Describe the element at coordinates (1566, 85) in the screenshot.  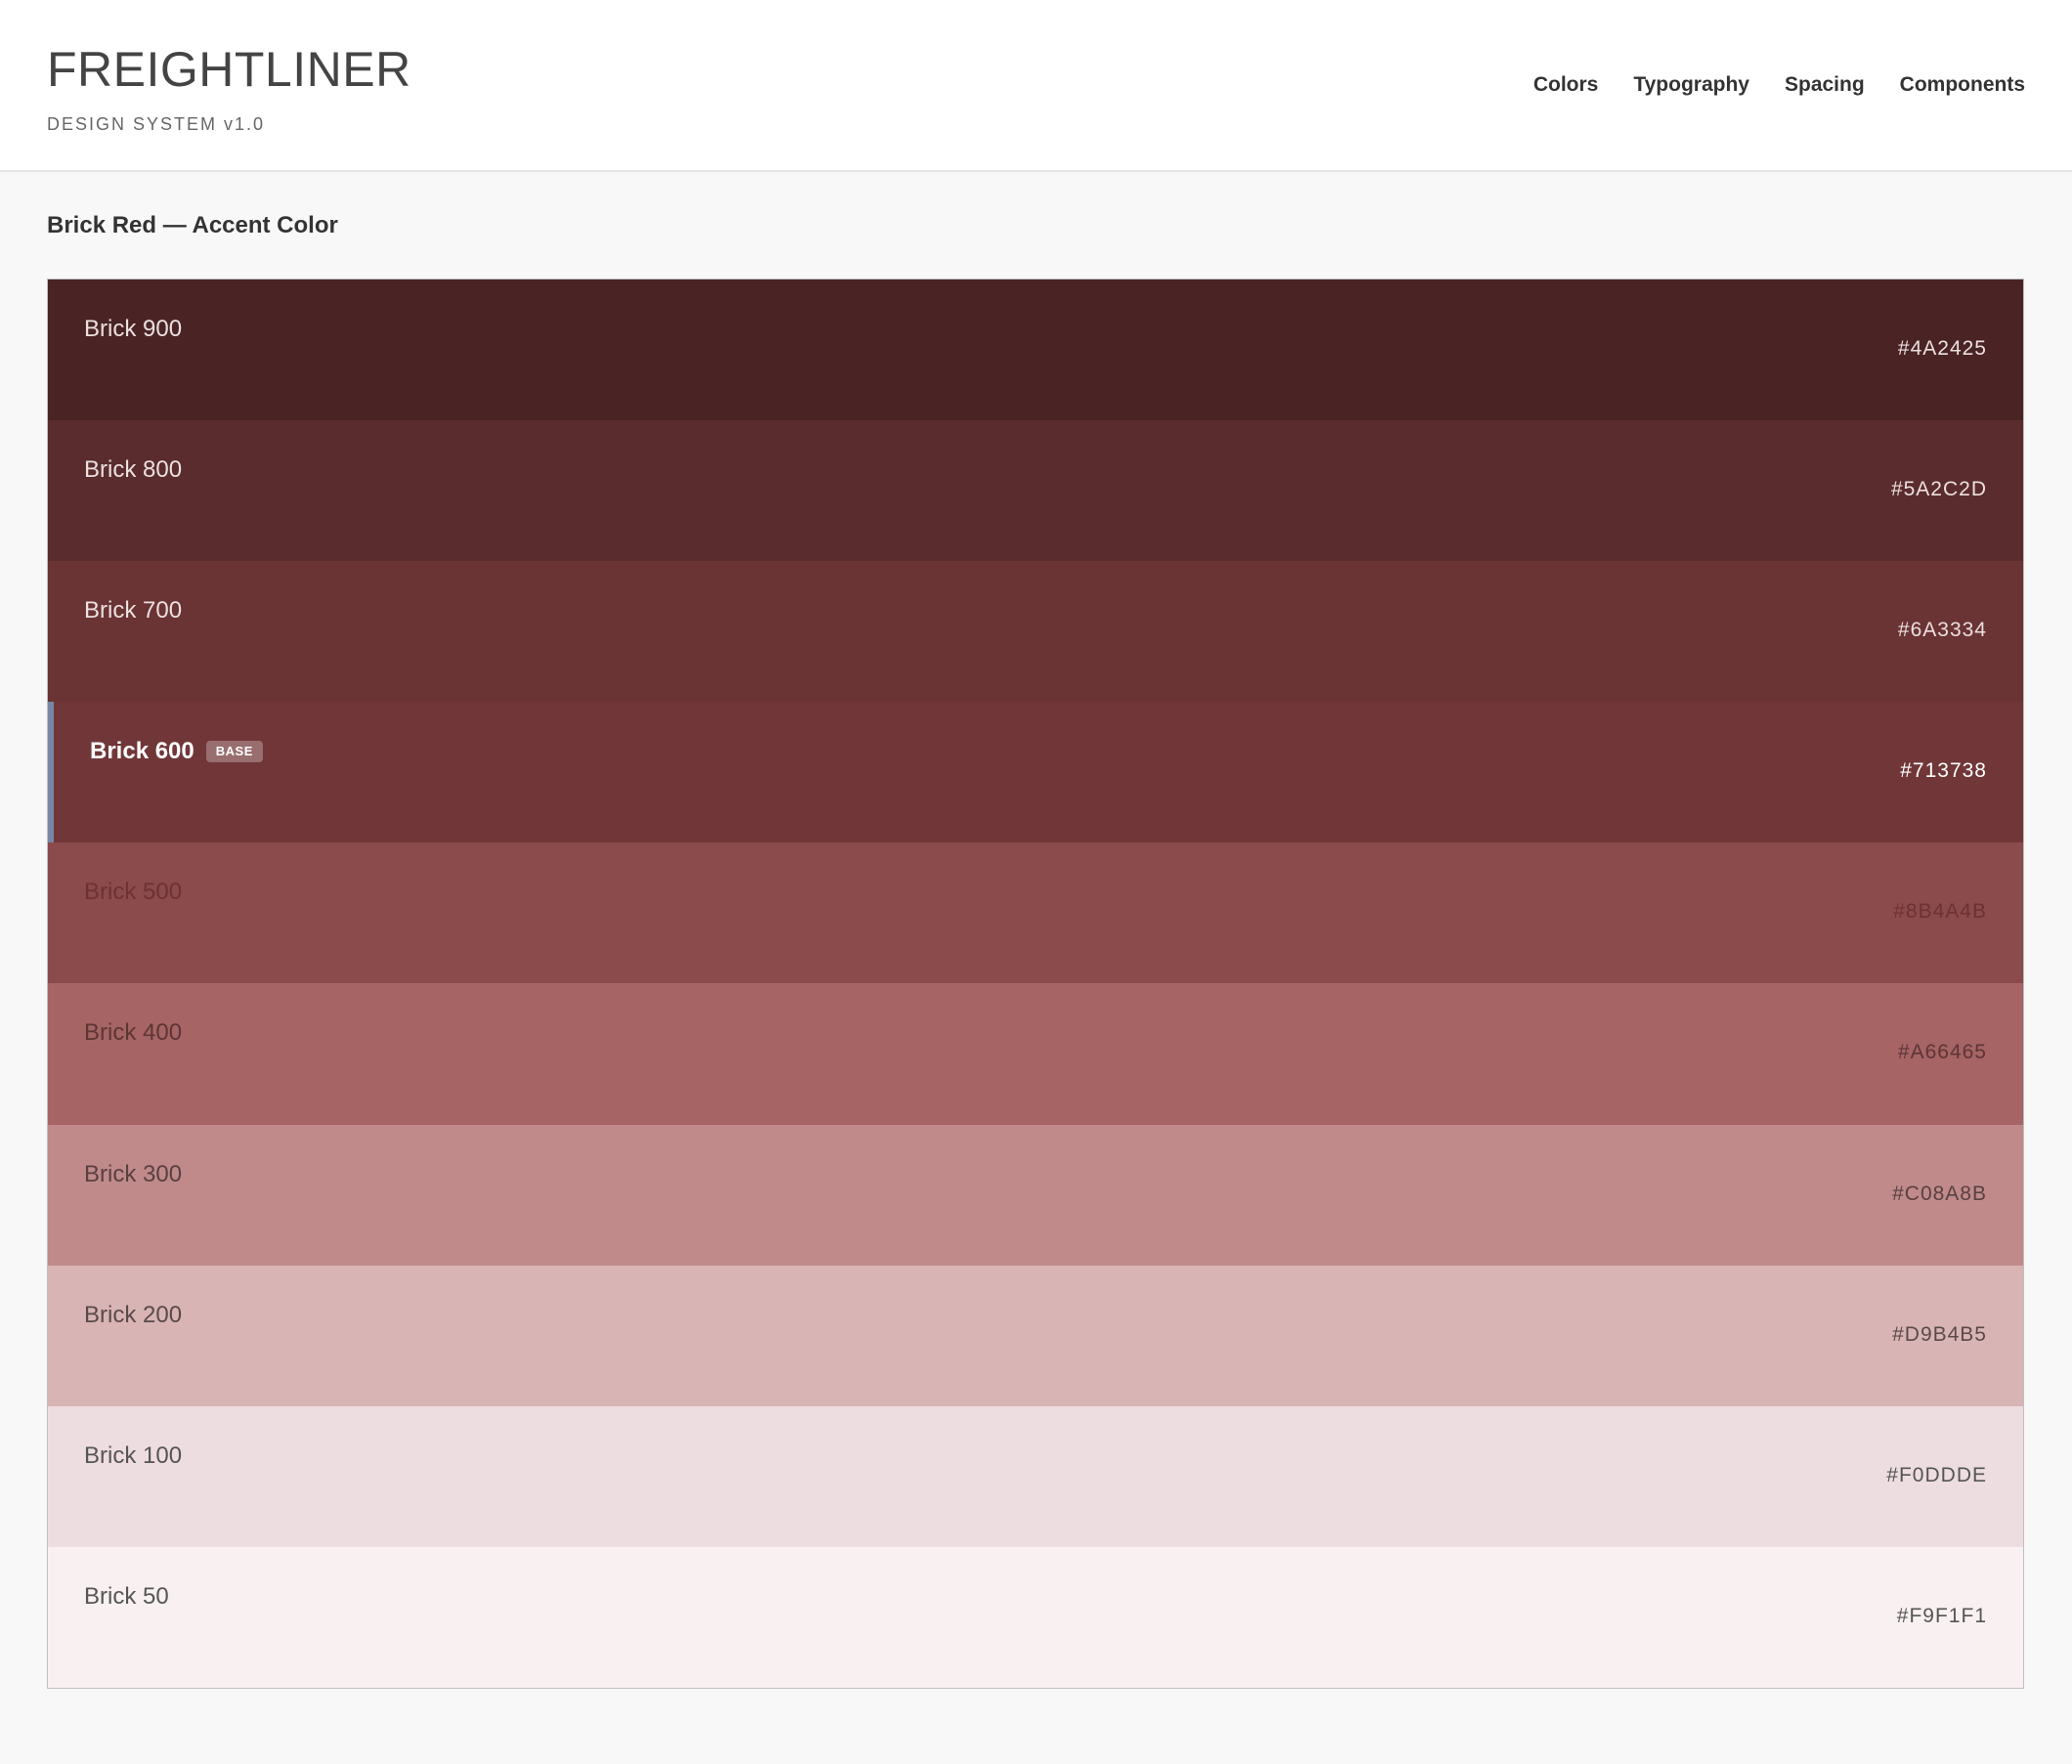
I see `nav-colors: Colors` at that location.